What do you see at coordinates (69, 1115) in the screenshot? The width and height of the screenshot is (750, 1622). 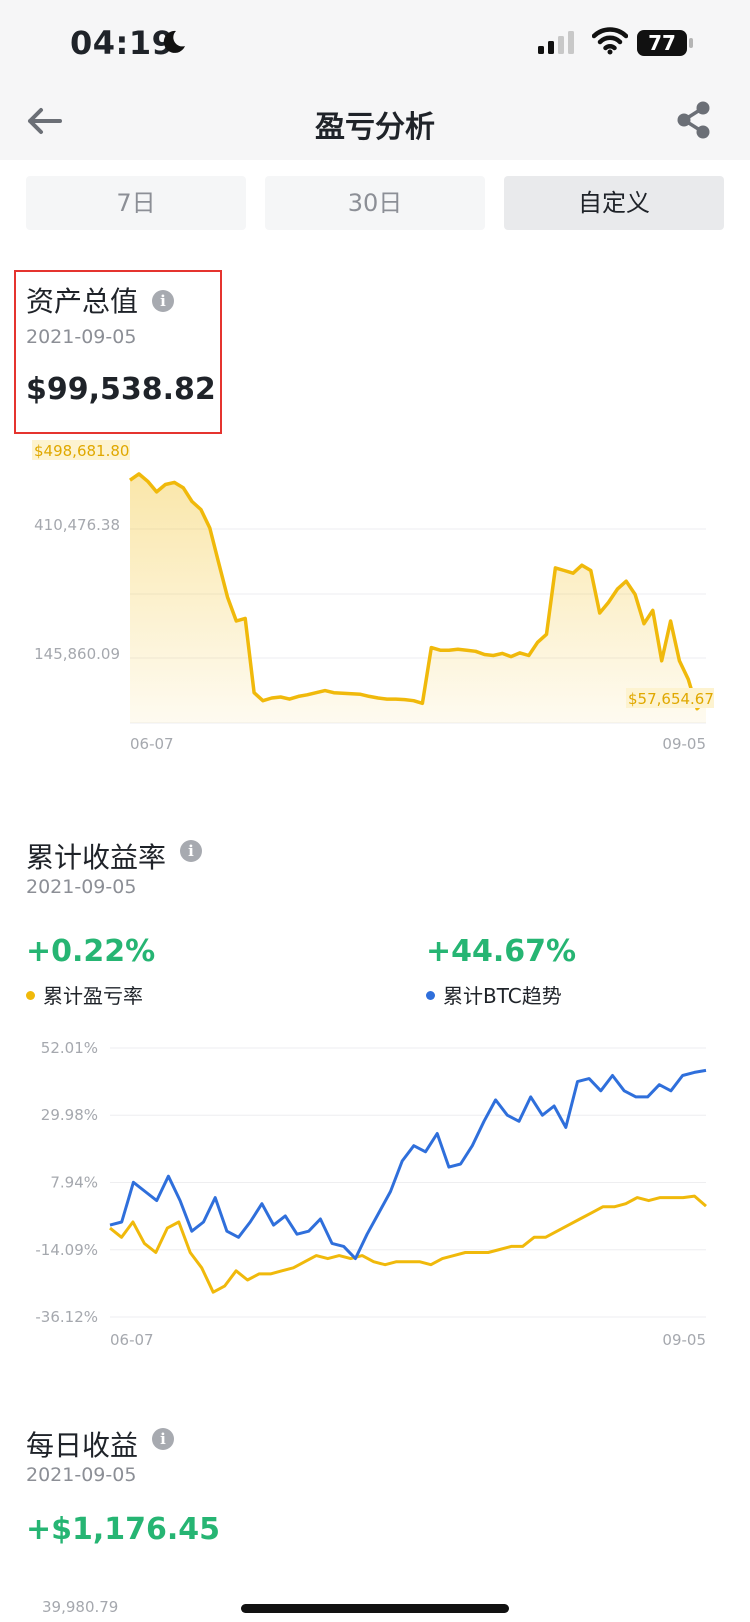 I see `y-tick-label: 29.98%` at bounding box center [69, 1115].